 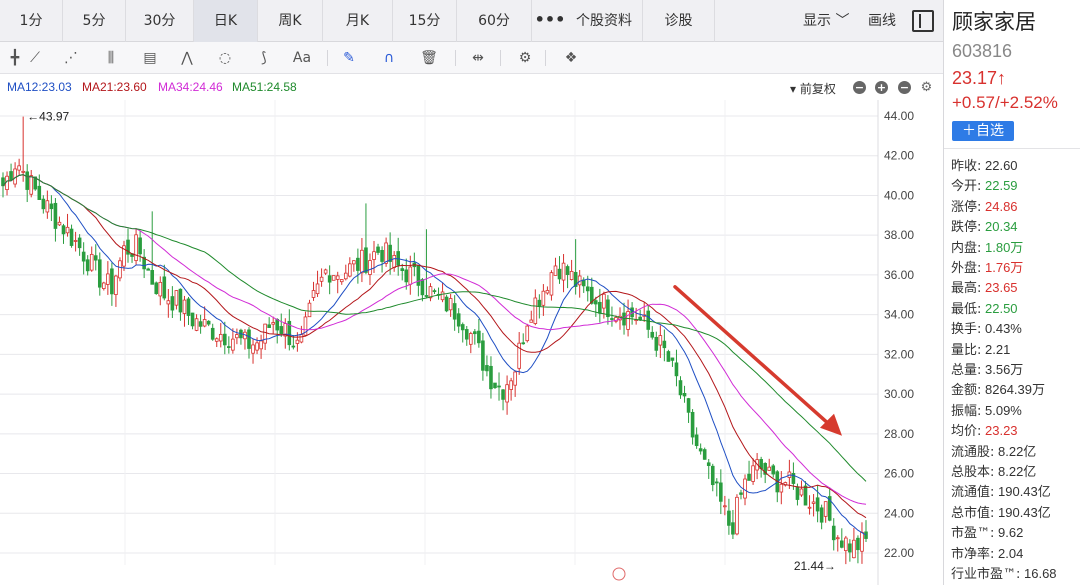 I want to click on tab-2: 30分, so click(x=160, y=21).